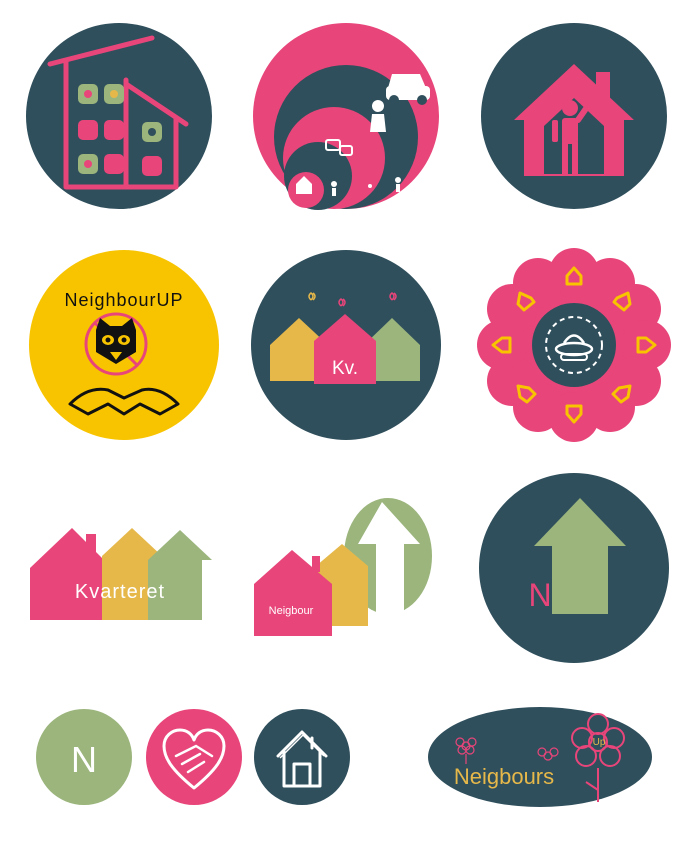  I want to click on person-in-house-icon, so click(574, 116).